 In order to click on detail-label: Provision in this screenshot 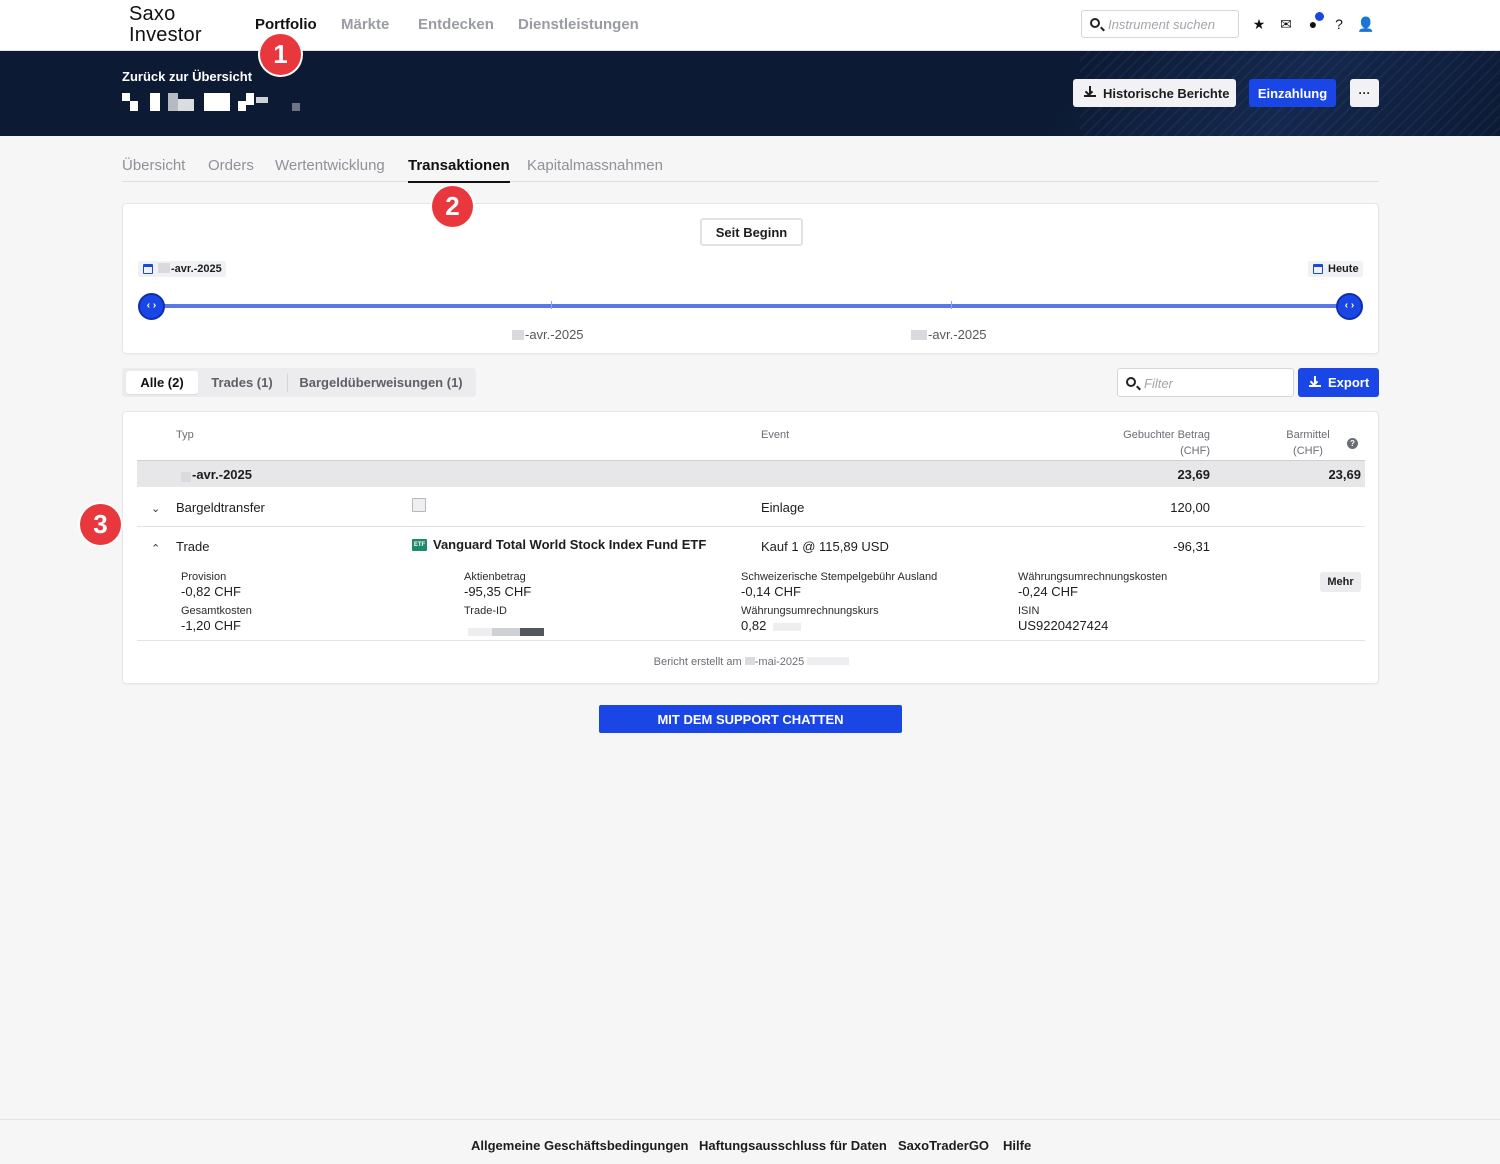, I will do `click(204, 577)`.